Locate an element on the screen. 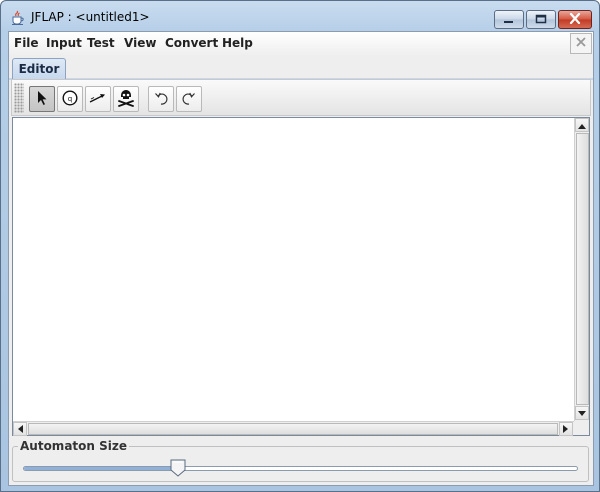 This screenshot has width=600, height=492. vertical-scroll-thumb is located at coordinates (582, 269).